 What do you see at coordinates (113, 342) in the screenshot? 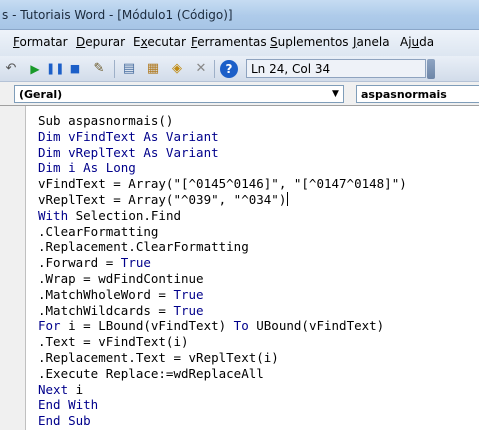
I see `code-line: .Text = vFindText(i)` at bounding box center [113, 342].